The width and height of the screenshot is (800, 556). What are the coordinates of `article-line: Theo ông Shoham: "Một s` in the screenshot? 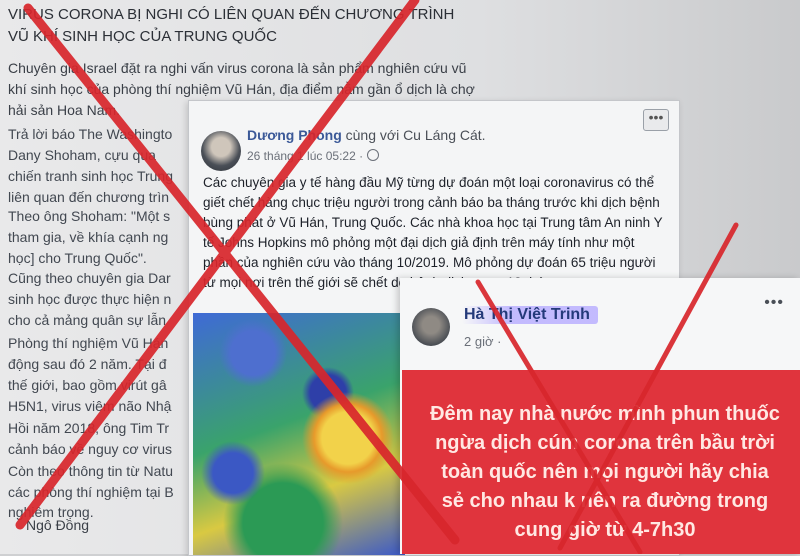 It's located at (89, 216).